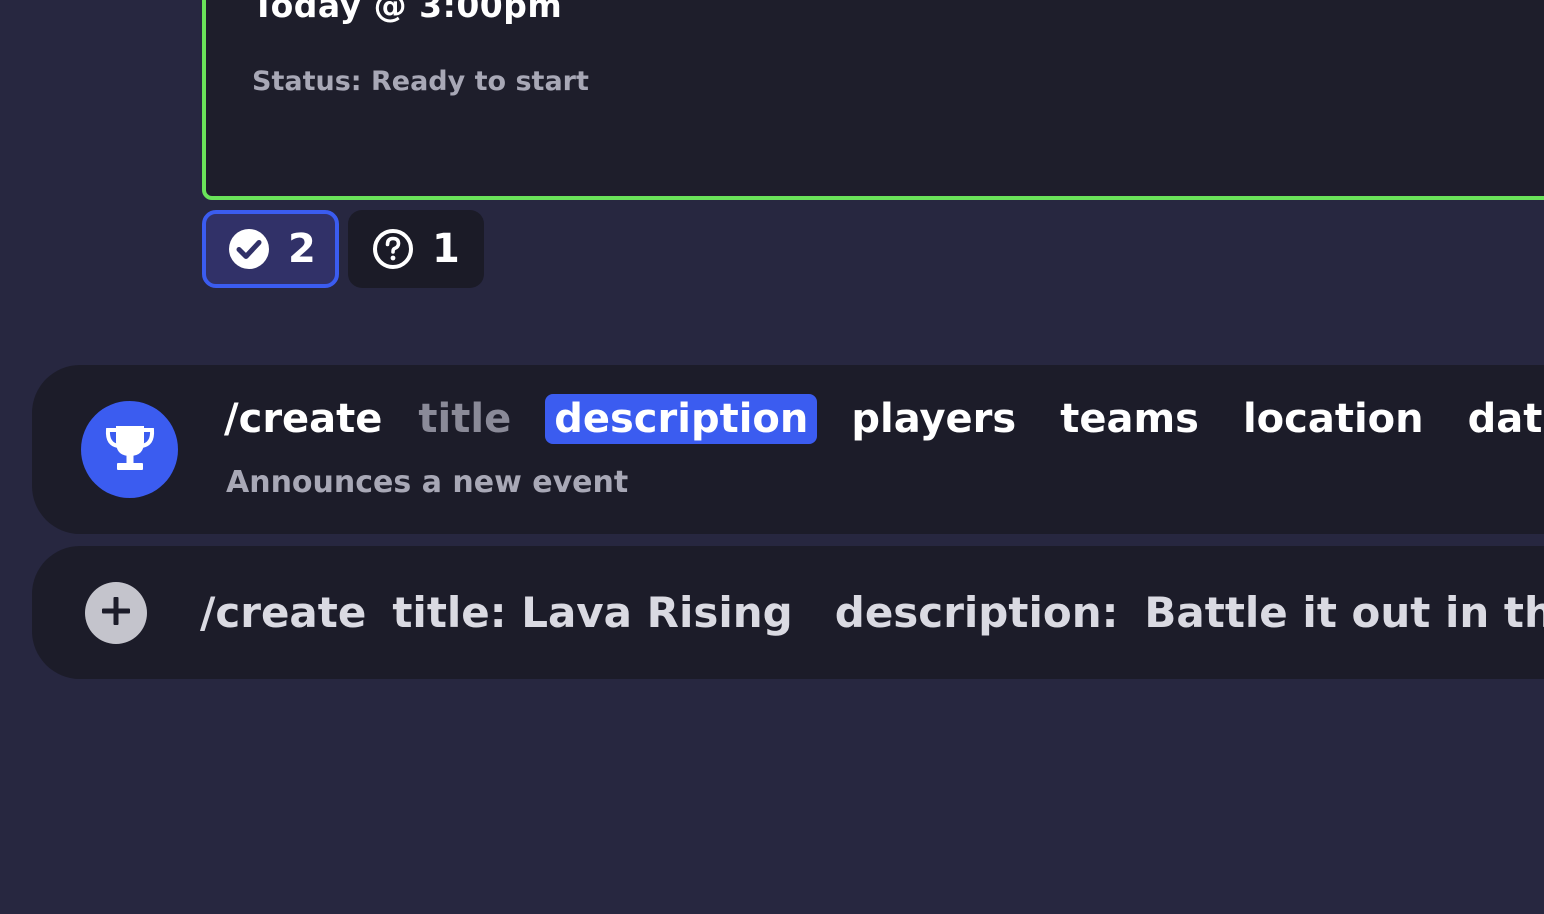 The height and width of the screenshot is (914, 1544). I want to click on option-title: title, so click(464, 419).